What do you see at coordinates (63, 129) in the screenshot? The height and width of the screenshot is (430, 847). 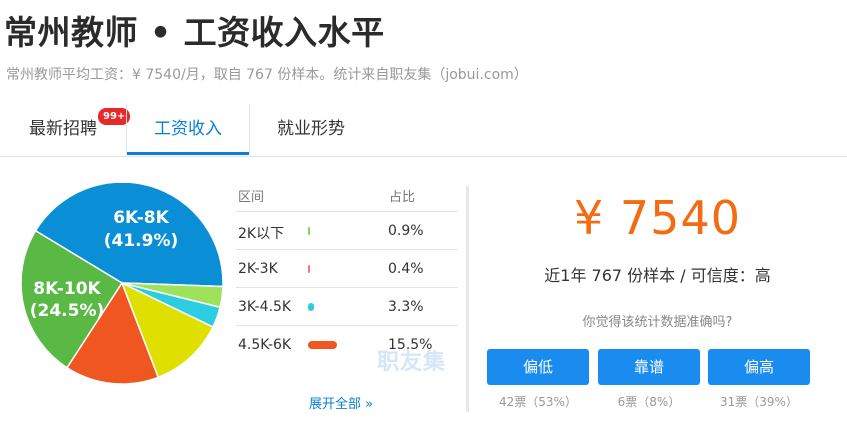 I see `tab-label: 最新招聘` at bounding box center [63, 129].